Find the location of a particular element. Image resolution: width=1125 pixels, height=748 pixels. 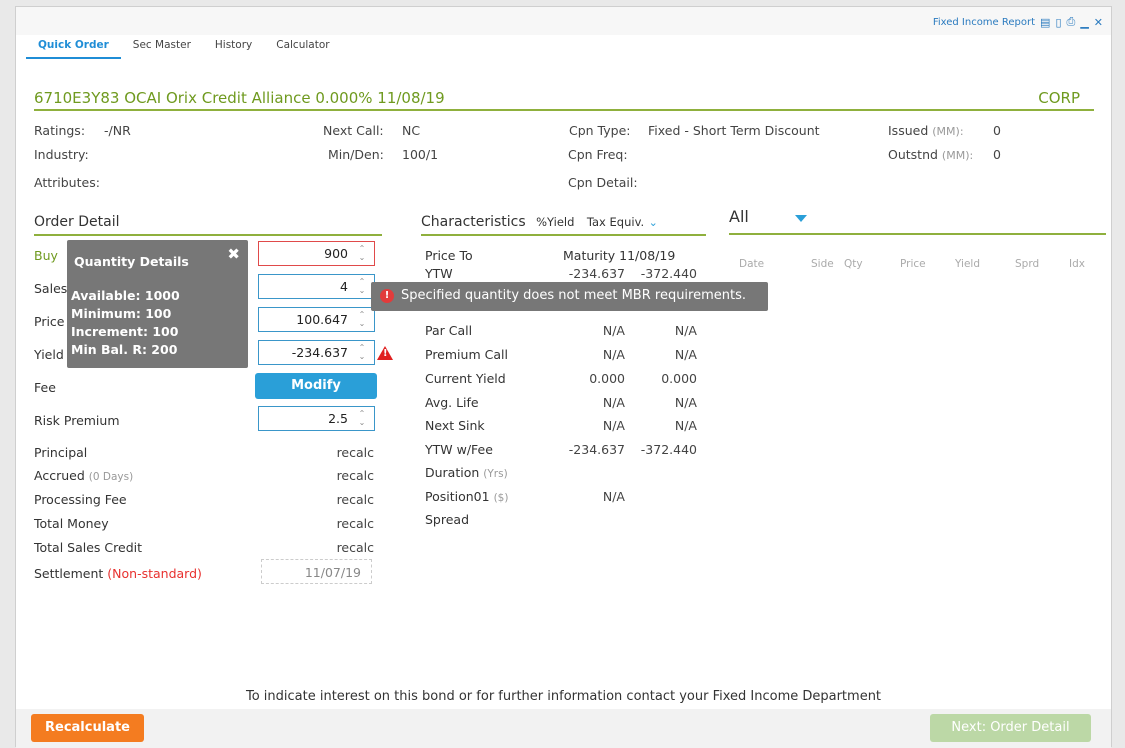

next-order-detail-button: Next: Order Detail is located at coordinates (1010, 728).